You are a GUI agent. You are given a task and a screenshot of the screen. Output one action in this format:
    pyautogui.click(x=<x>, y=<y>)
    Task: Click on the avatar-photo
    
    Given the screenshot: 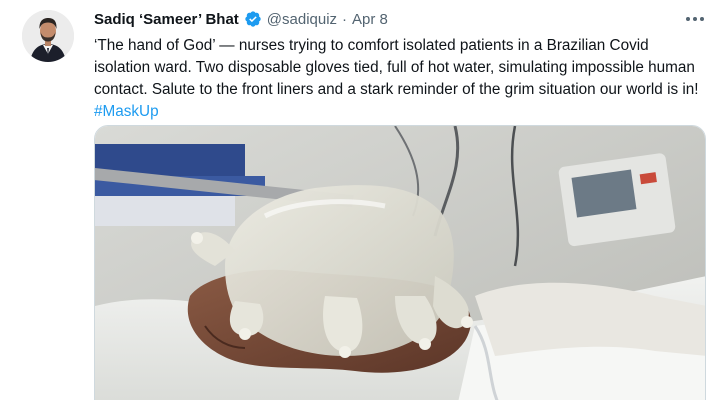 What is the action you would take?
    pyautogui.click(x=48, y=36)
    